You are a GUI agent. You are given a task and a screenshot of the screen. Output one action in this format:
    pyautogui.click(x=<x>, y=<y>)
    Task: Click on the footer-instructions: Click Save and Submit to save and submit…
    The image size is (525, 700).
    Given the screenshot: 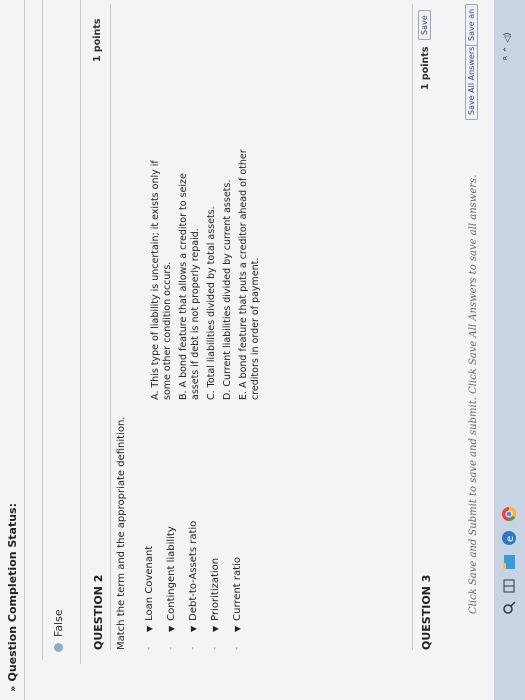 What is the action you would take?
    pyautogui.click(x=473, y=394)
    